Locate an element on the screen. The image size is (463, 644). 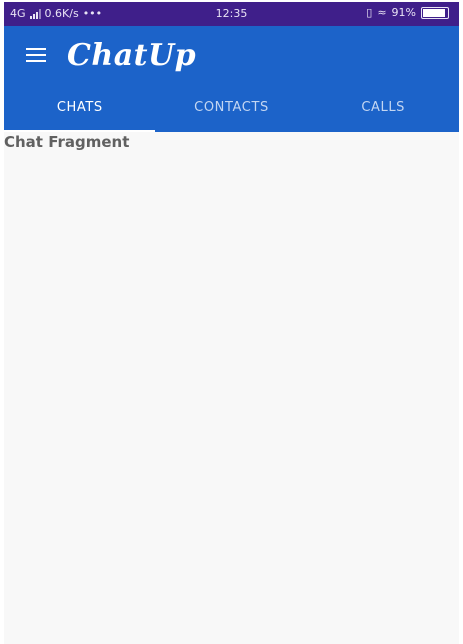
app-title: ChatUp is located at coordinates (132, 55).